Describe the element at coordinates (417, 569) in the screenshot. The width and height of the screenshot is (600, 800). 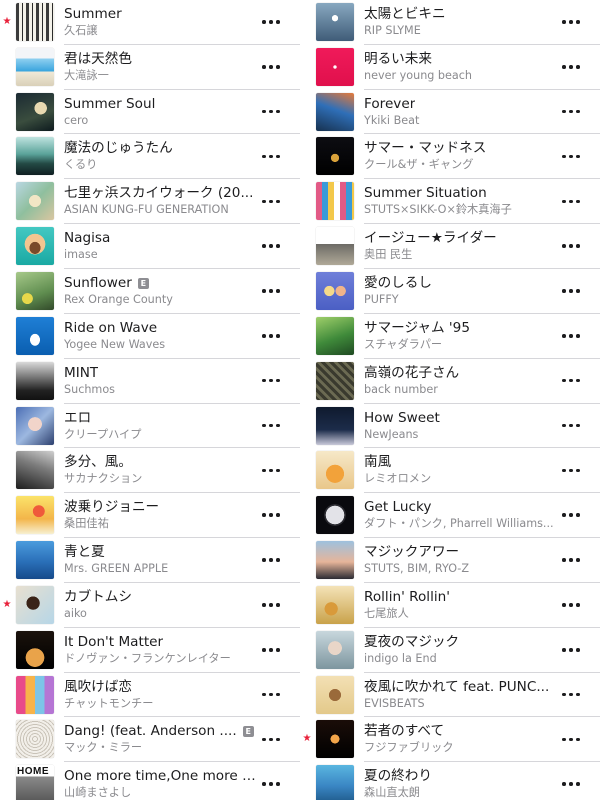
I see `song-artist: STUTS, BIM, RYO-Z` at that location.